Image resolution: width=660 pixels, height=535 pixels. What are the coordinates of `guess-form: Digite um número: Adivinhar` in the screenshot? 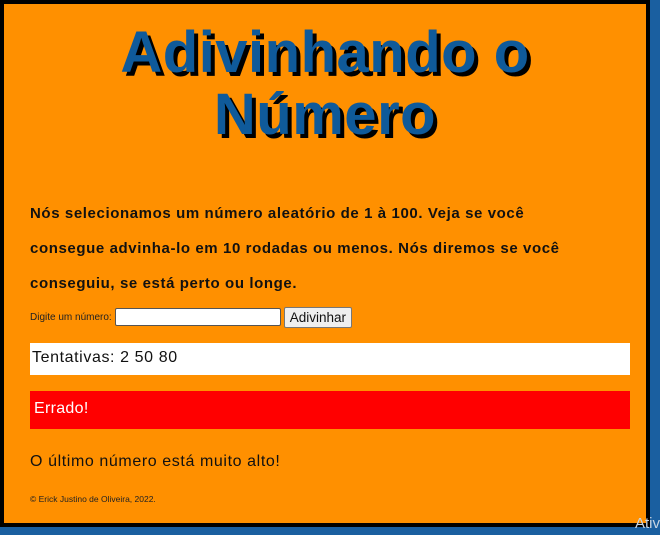 It's located at (191, 317).